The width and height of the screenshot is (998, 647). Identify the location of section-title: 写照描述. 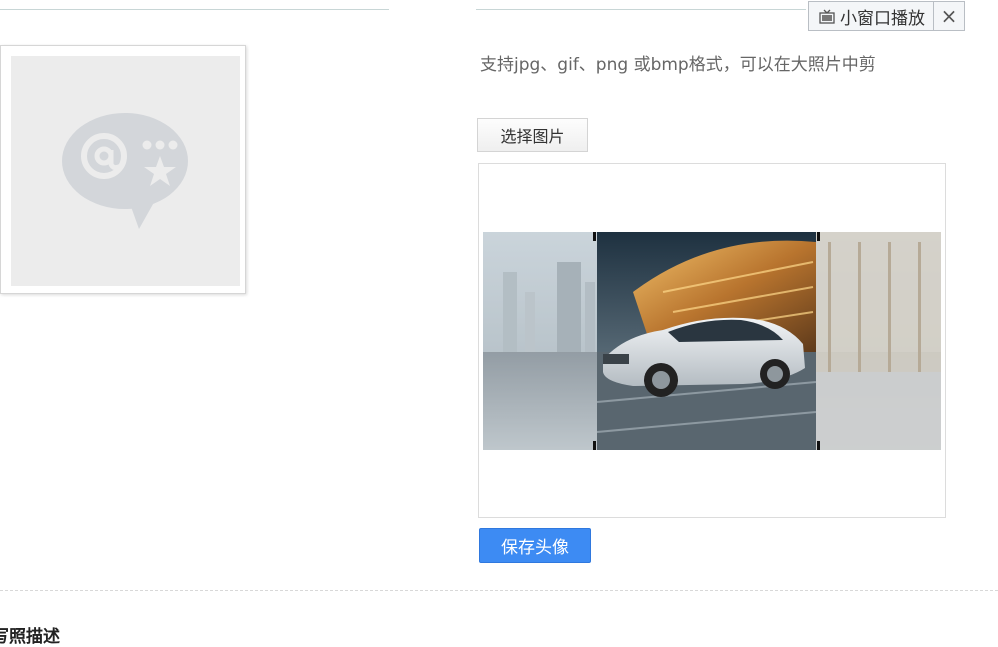
(30, 637).